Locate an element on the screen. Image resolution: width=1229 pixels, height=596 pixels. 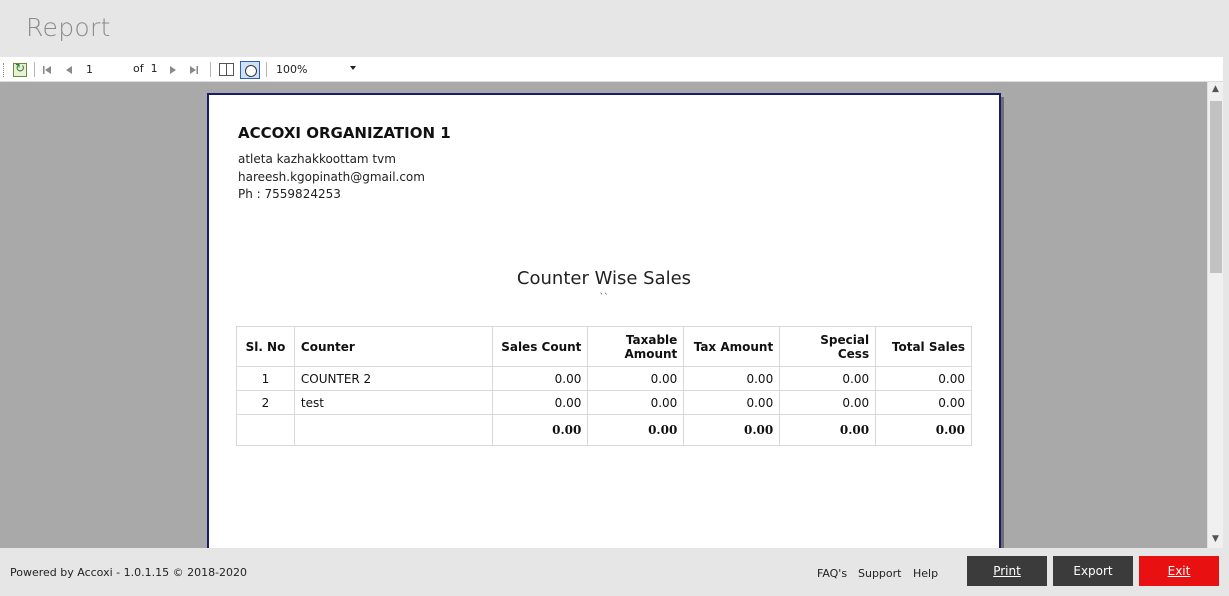
first-page-button is located at coordinates (47, 69).